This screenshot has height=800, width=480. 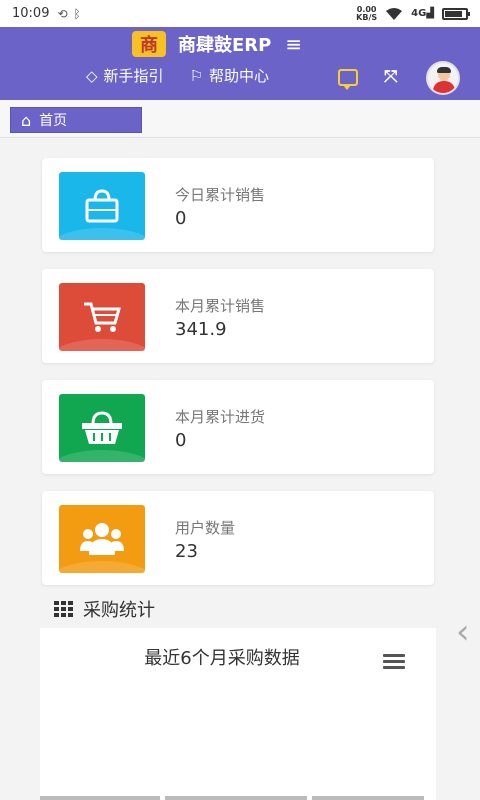 I want to click on message-icon, so click(x=348, y=79).